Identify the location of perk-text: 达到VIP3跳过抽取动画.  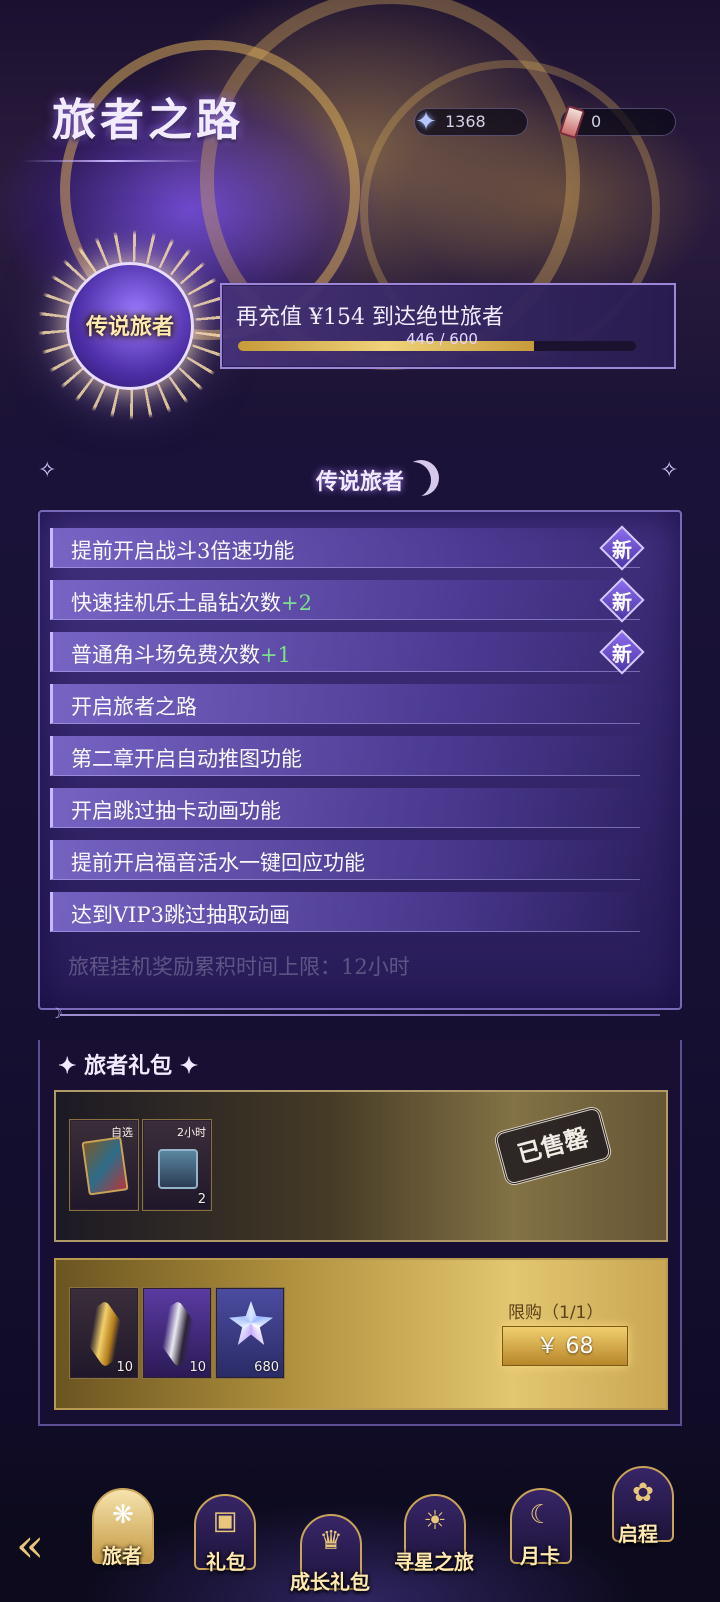
(180, 914).